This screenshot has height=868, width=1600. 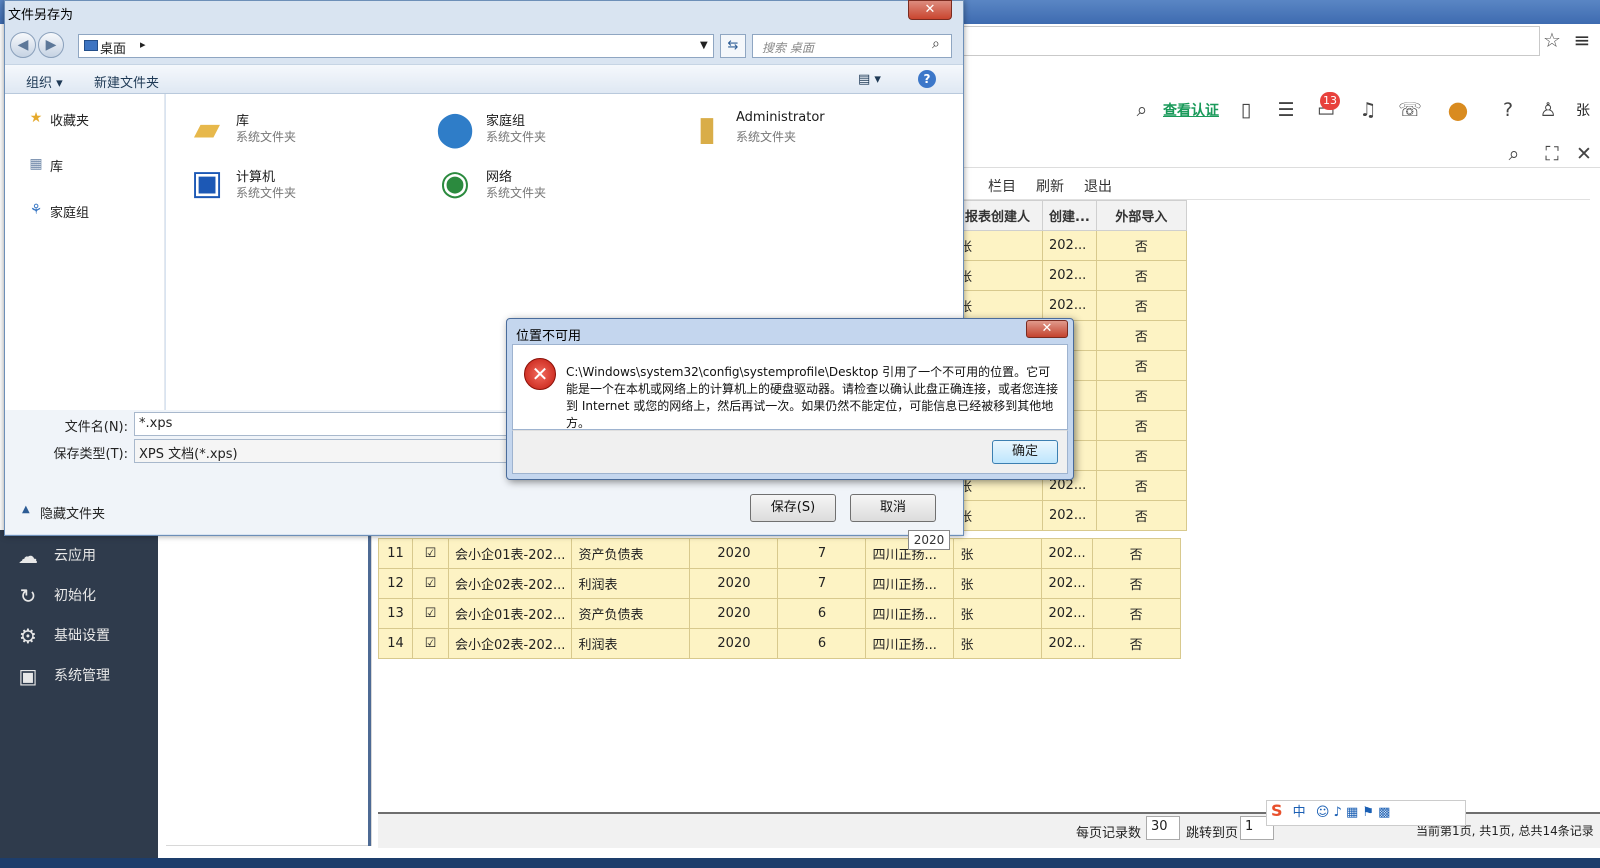 I want to click on sidebar-item-system-admin: 系统管理, so click(x=79, y=676).